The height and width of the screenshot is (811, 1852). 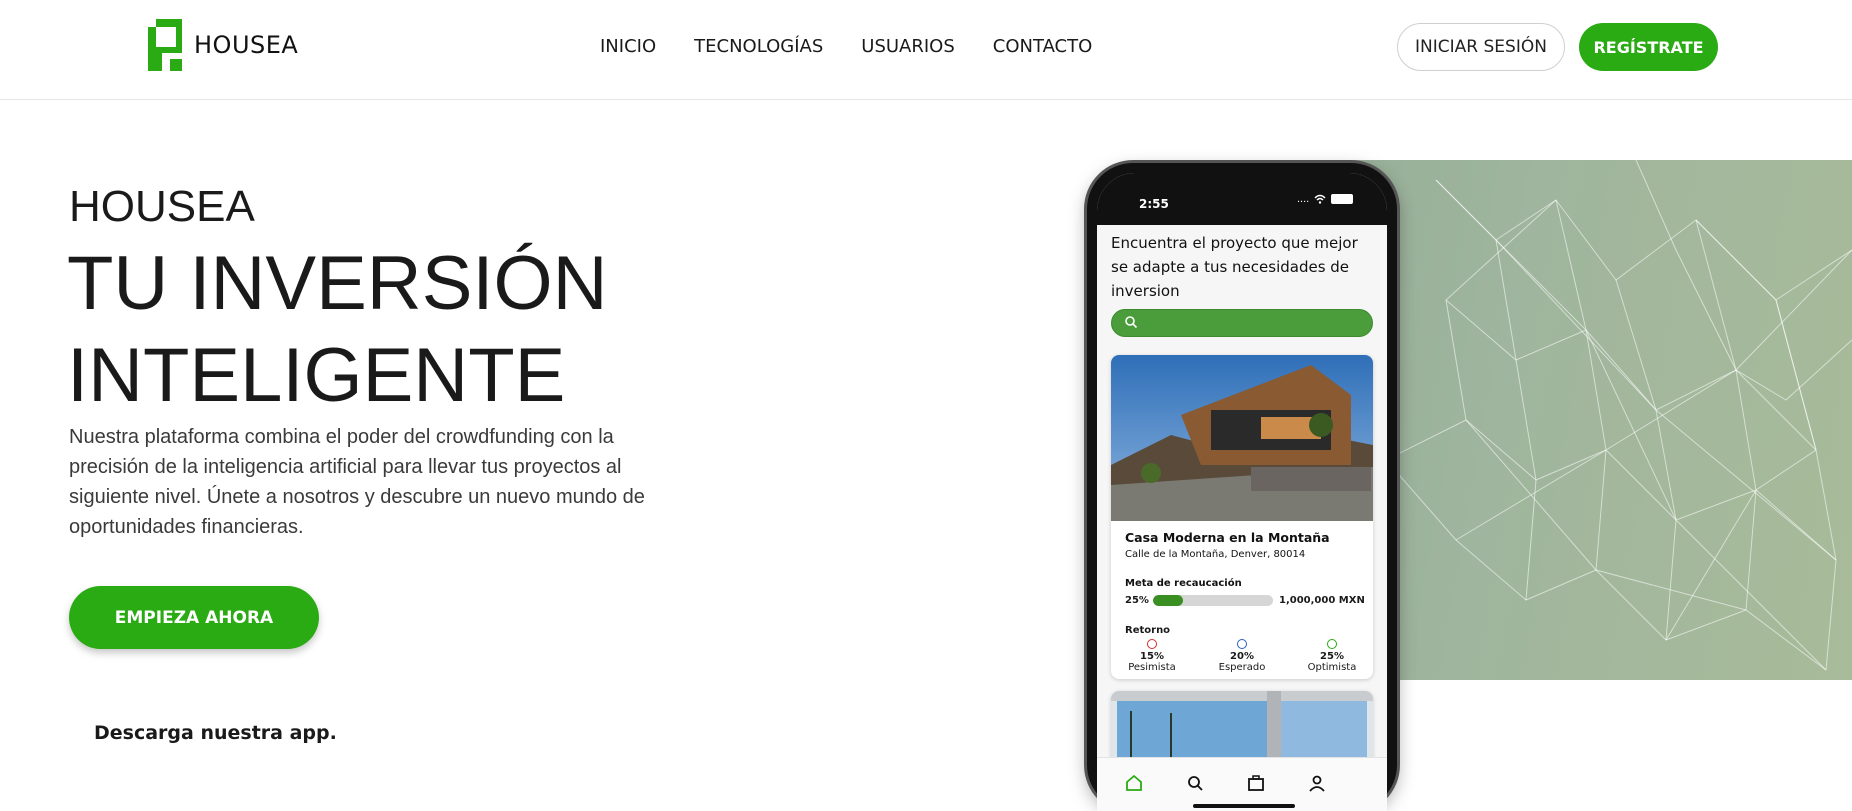 What do you see at coordinates (1242, 784) in the screenshot?
I see `phone-tab-bar` at bounding box center [1242, 784].